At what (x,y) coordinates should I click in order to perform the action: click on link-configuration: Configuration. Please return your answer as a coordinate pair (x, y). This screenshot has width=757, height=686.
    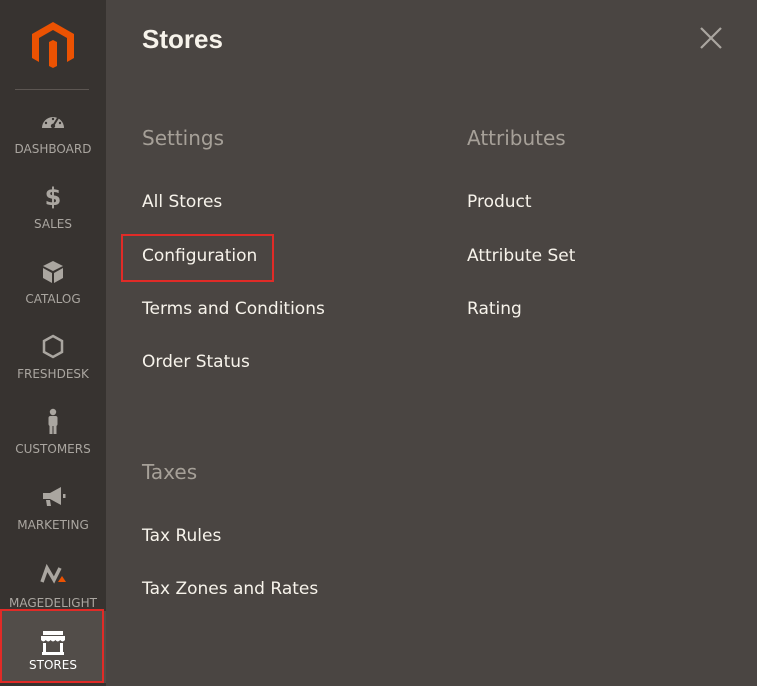
    Looking at the image, I should click on (199, 256).